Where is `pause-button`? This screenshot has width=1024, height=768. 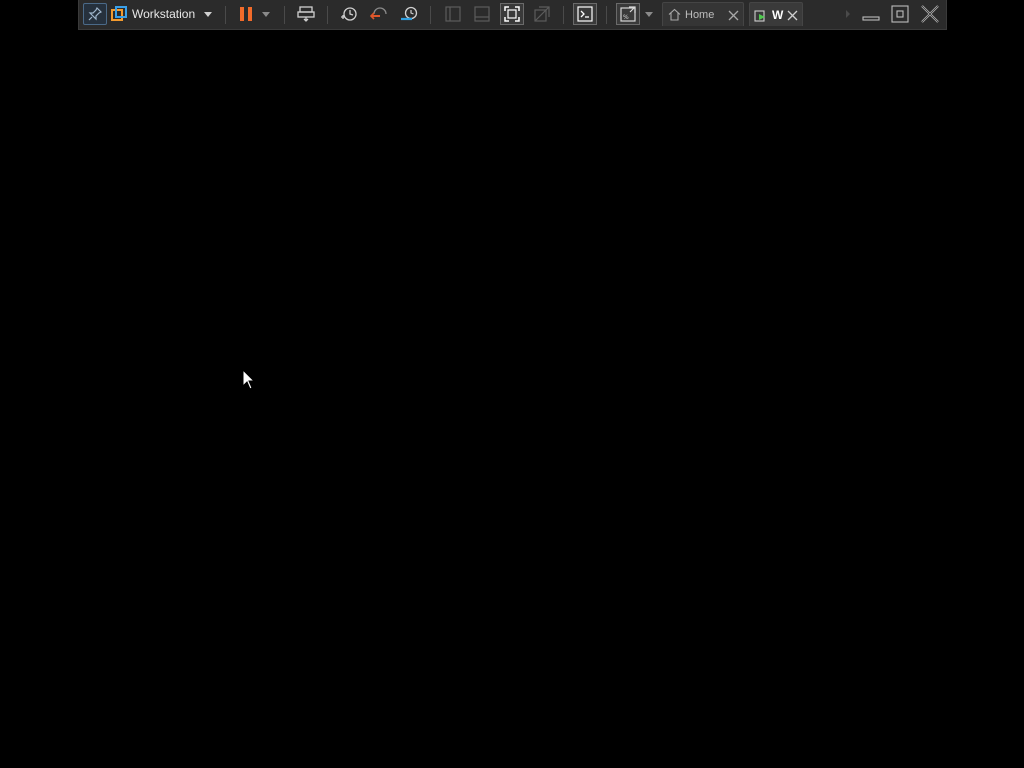 pause-button is located at coordinates (246, 14).